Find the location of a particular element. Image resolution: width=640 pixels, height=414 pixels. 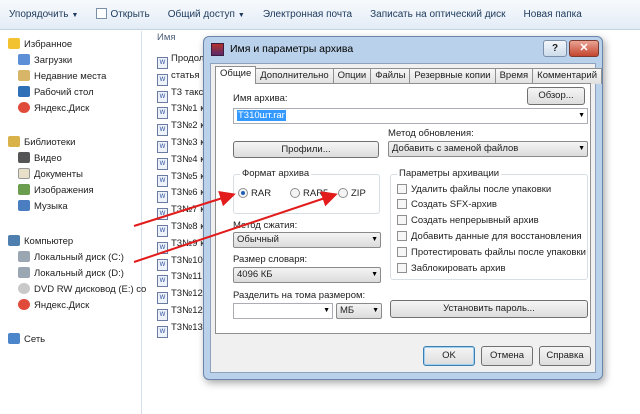

tab-time: Время is located at coordinates (514, 76).